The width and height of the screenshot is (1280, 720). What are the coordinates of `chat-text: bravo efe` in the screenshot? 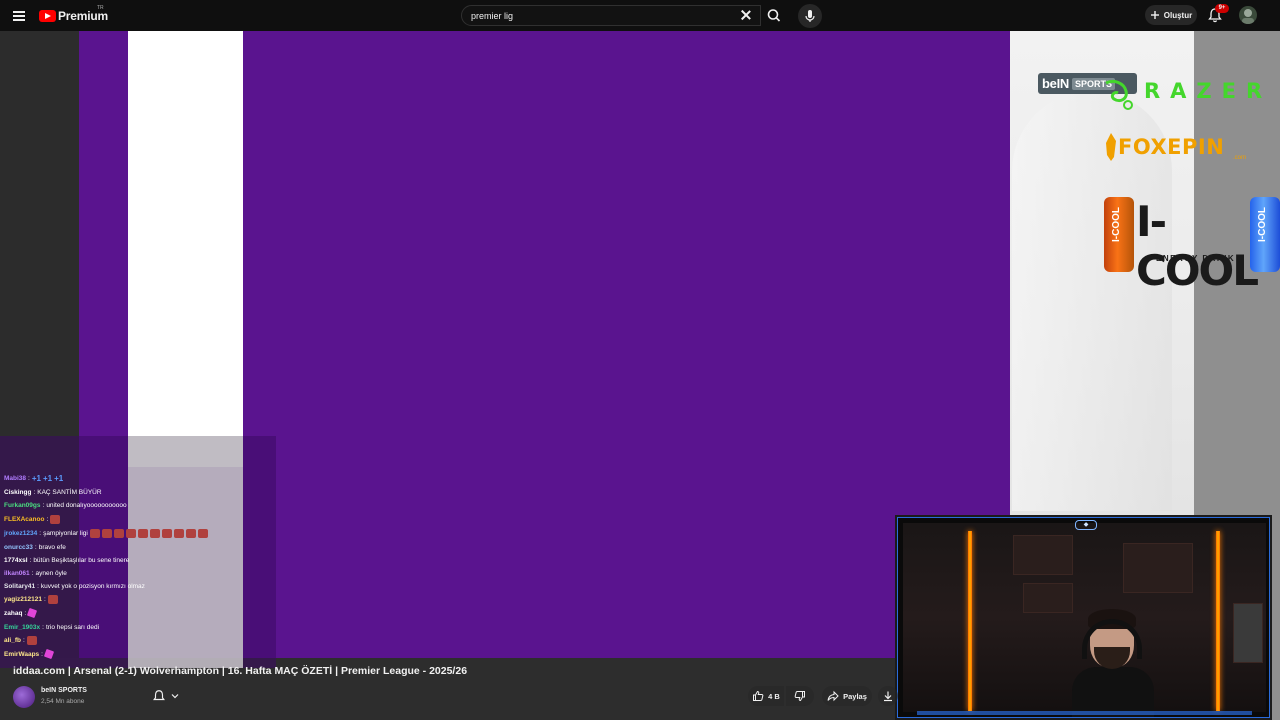 It's located at (52, 547).